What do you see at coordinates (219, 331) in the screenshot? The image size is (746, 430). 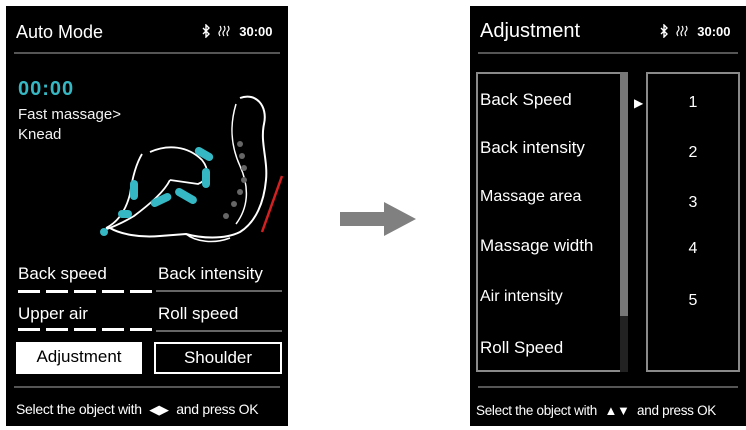 I see `roll-speed-underline` at bounding box center [219, 331].